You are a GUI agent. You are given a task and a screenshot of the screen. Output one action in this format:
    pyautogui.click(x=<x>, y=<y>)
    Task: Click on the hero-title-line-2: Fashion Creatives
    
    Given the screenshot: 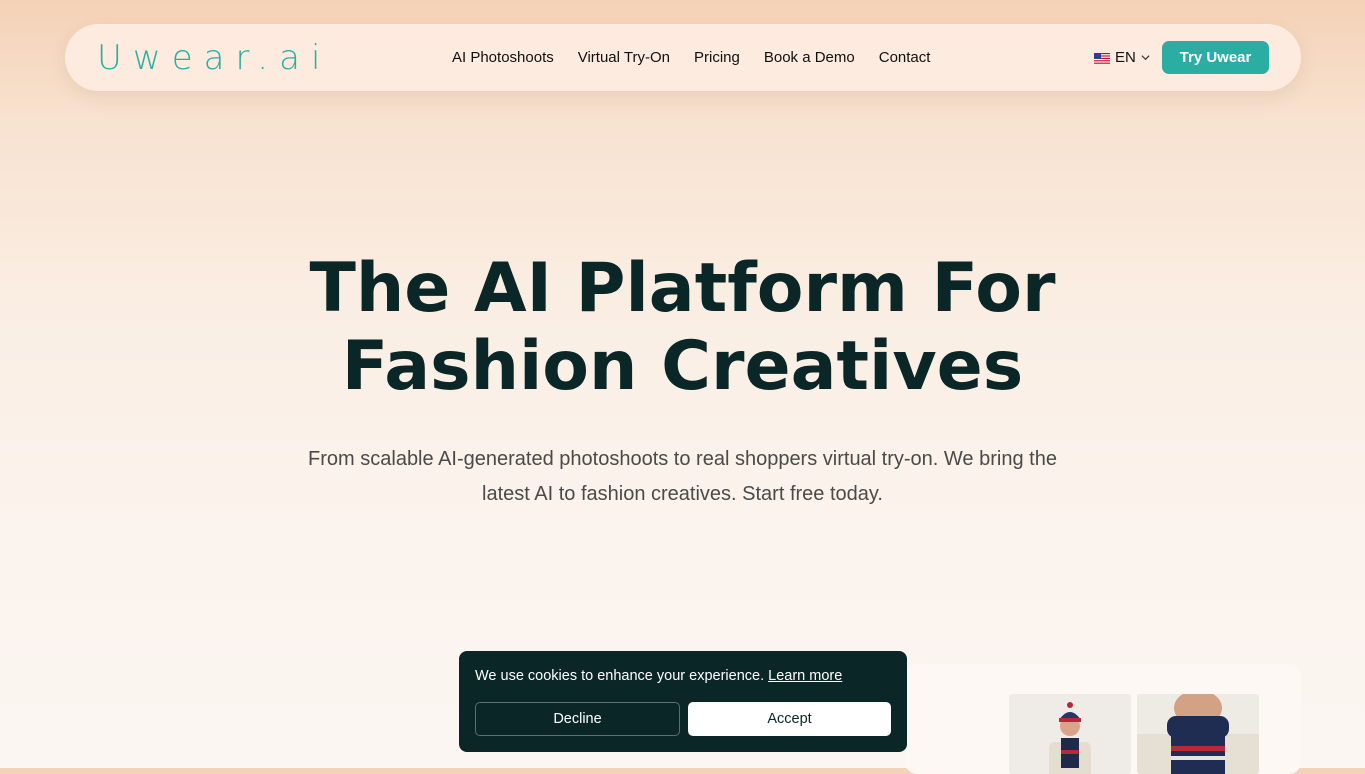 What is the action you would take?
    pyautogui.click(x=682, y=366)
    